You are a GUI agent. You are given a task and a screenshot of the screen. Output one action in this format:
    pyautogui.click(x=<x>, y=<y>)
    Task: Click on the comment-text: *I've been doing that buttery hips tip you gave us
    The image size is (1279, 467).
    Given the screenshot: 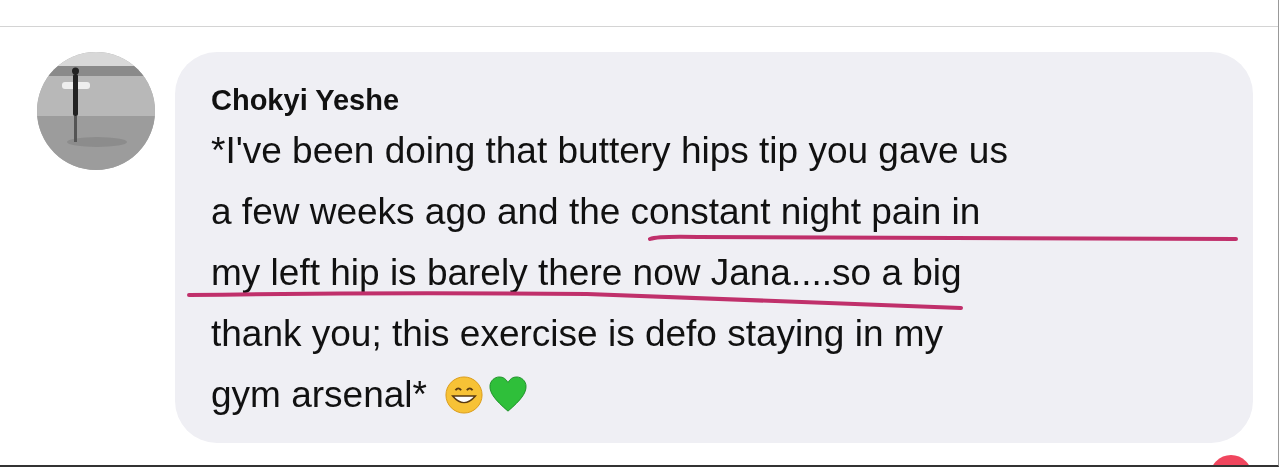 What is the action you would take?
    pyautogui.click(x=609, y=150)
    